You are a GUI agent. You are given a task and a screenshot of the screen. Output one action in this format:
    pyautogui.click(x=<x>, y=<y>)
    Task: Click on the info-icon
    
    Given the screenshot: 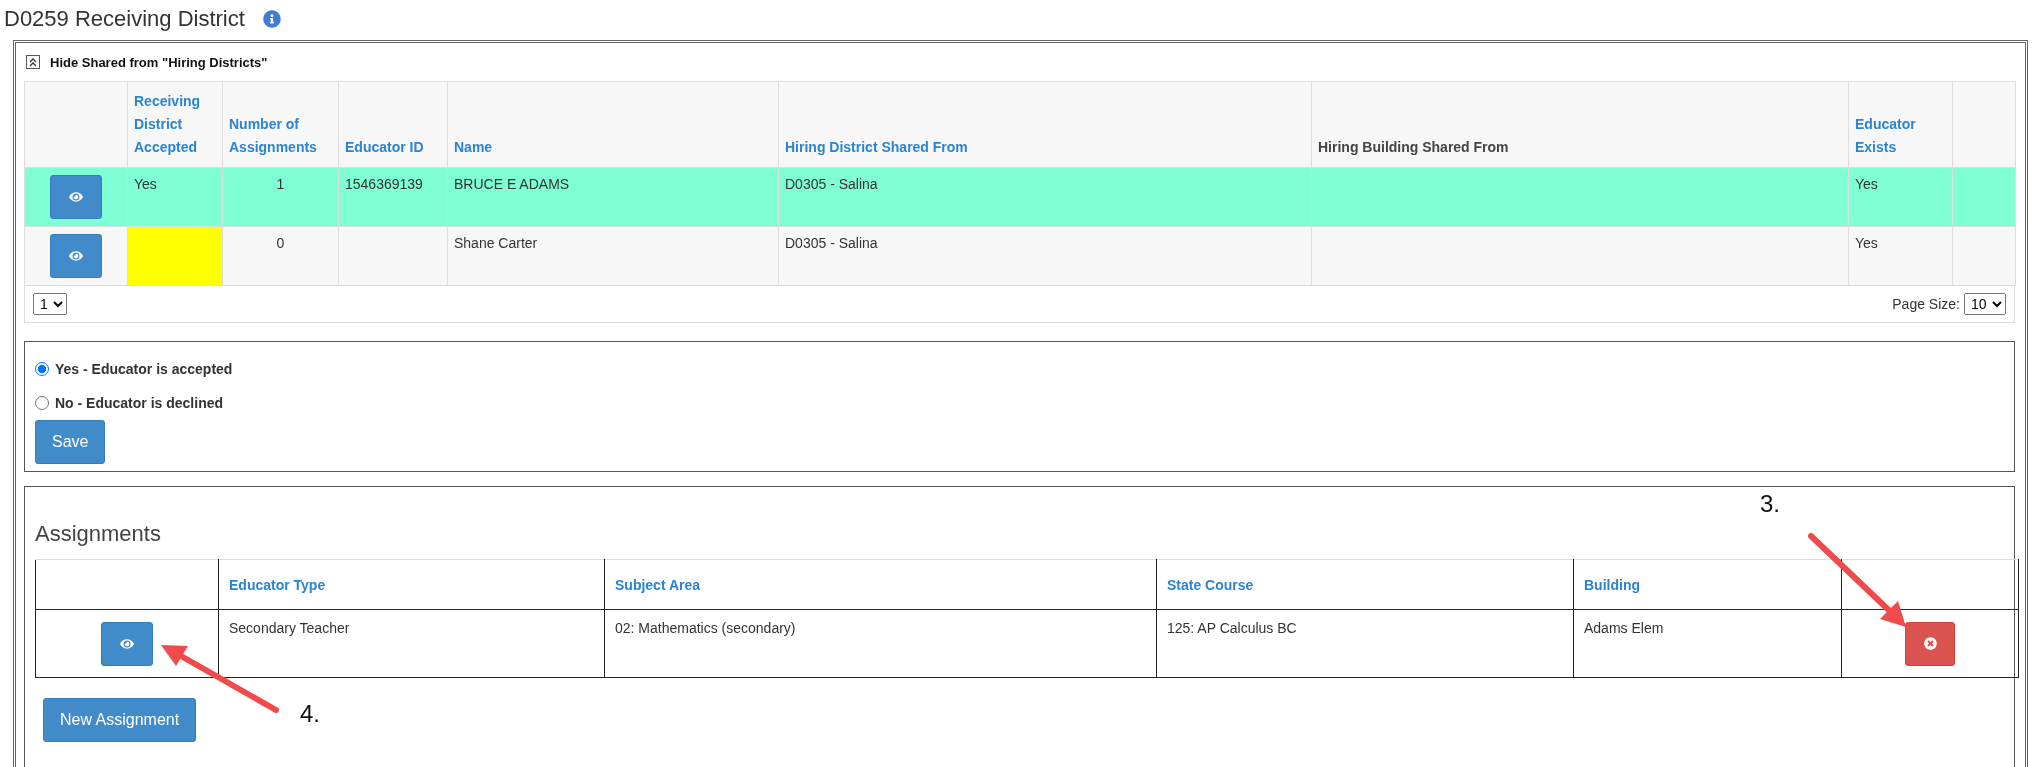 What is the action you would take?
    pyautogui.click(x=271, y=19)
    